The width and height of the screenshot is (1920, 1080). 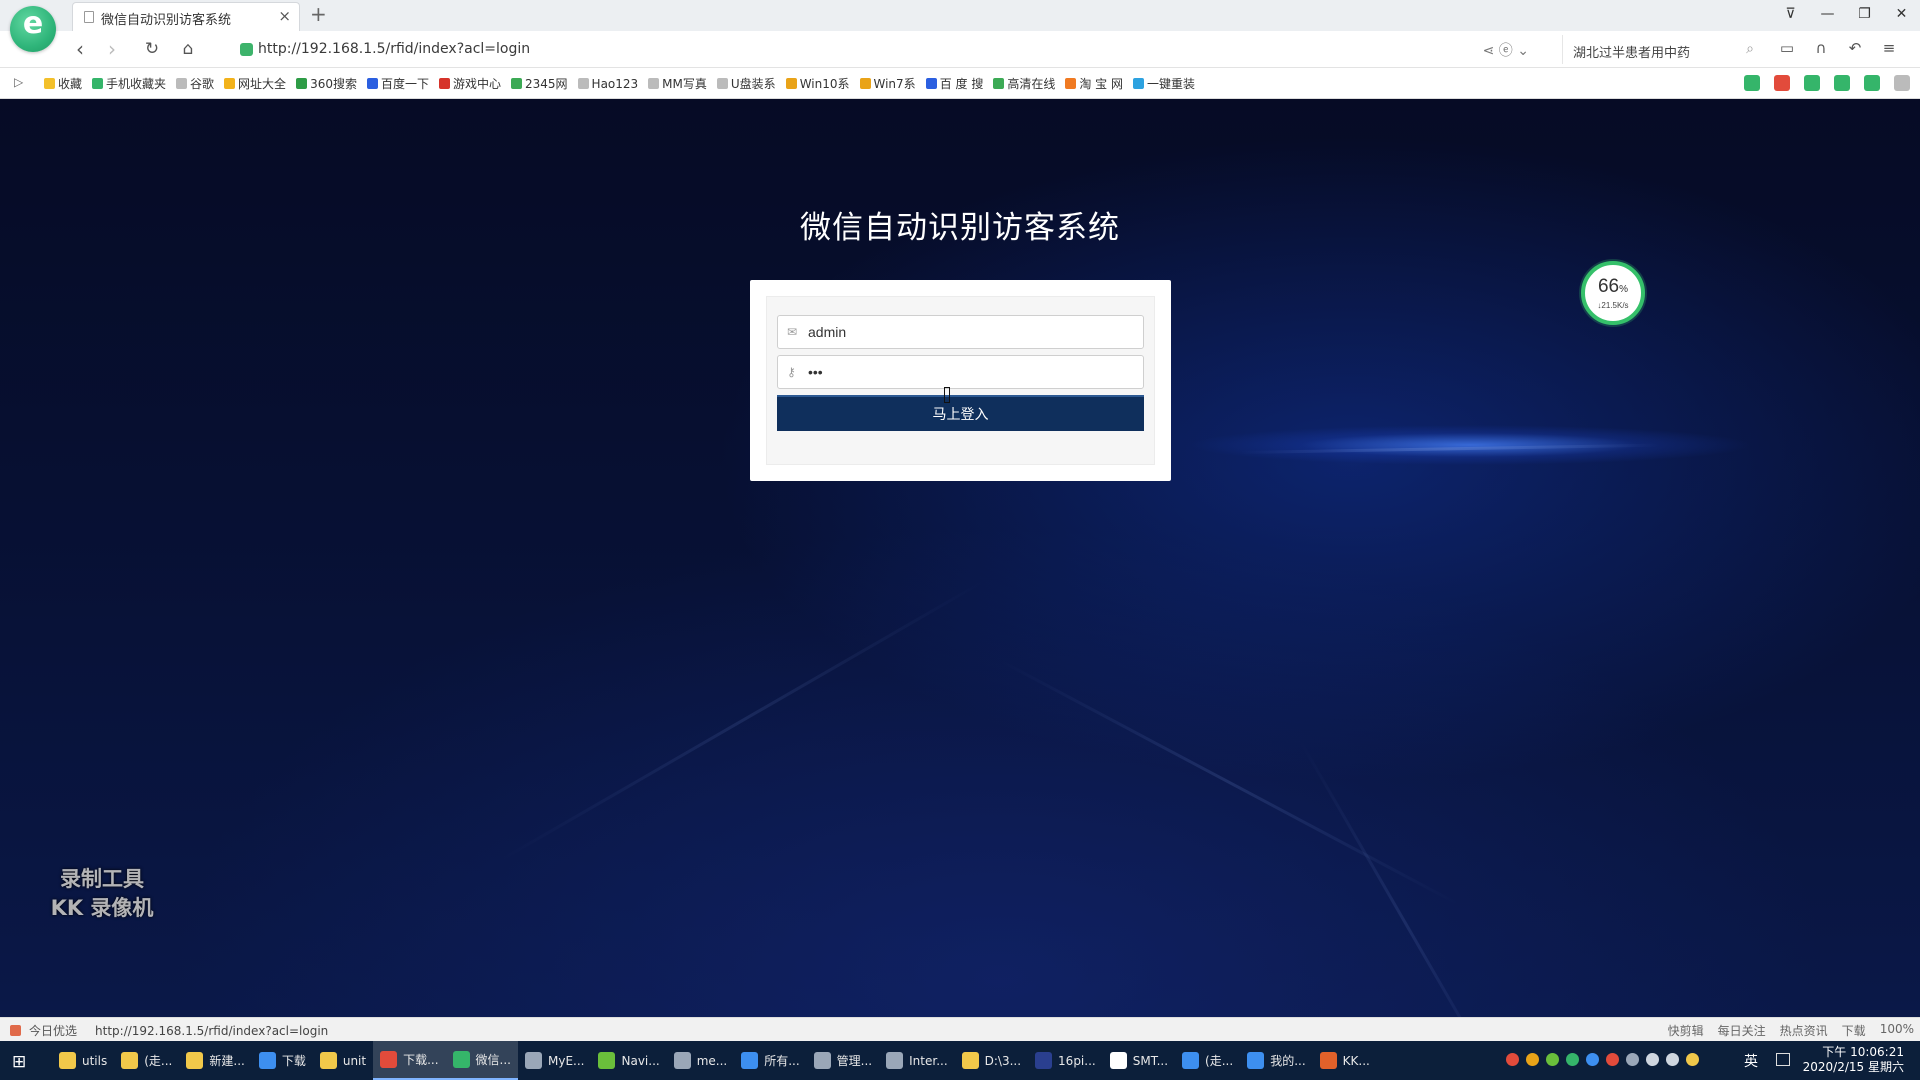 I want to click on browser-logo: e, so click(x=33, y=29).